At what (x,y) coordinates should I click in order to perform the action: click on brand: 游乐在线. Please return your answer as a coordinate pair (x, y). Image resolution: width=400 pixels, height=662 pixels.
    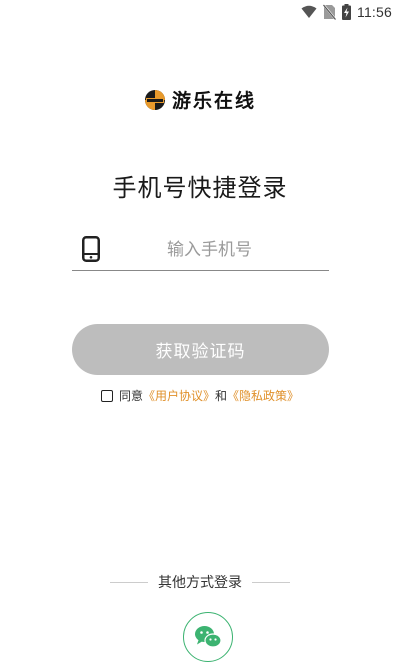
    Looking at the image, I should click on (200, 99).